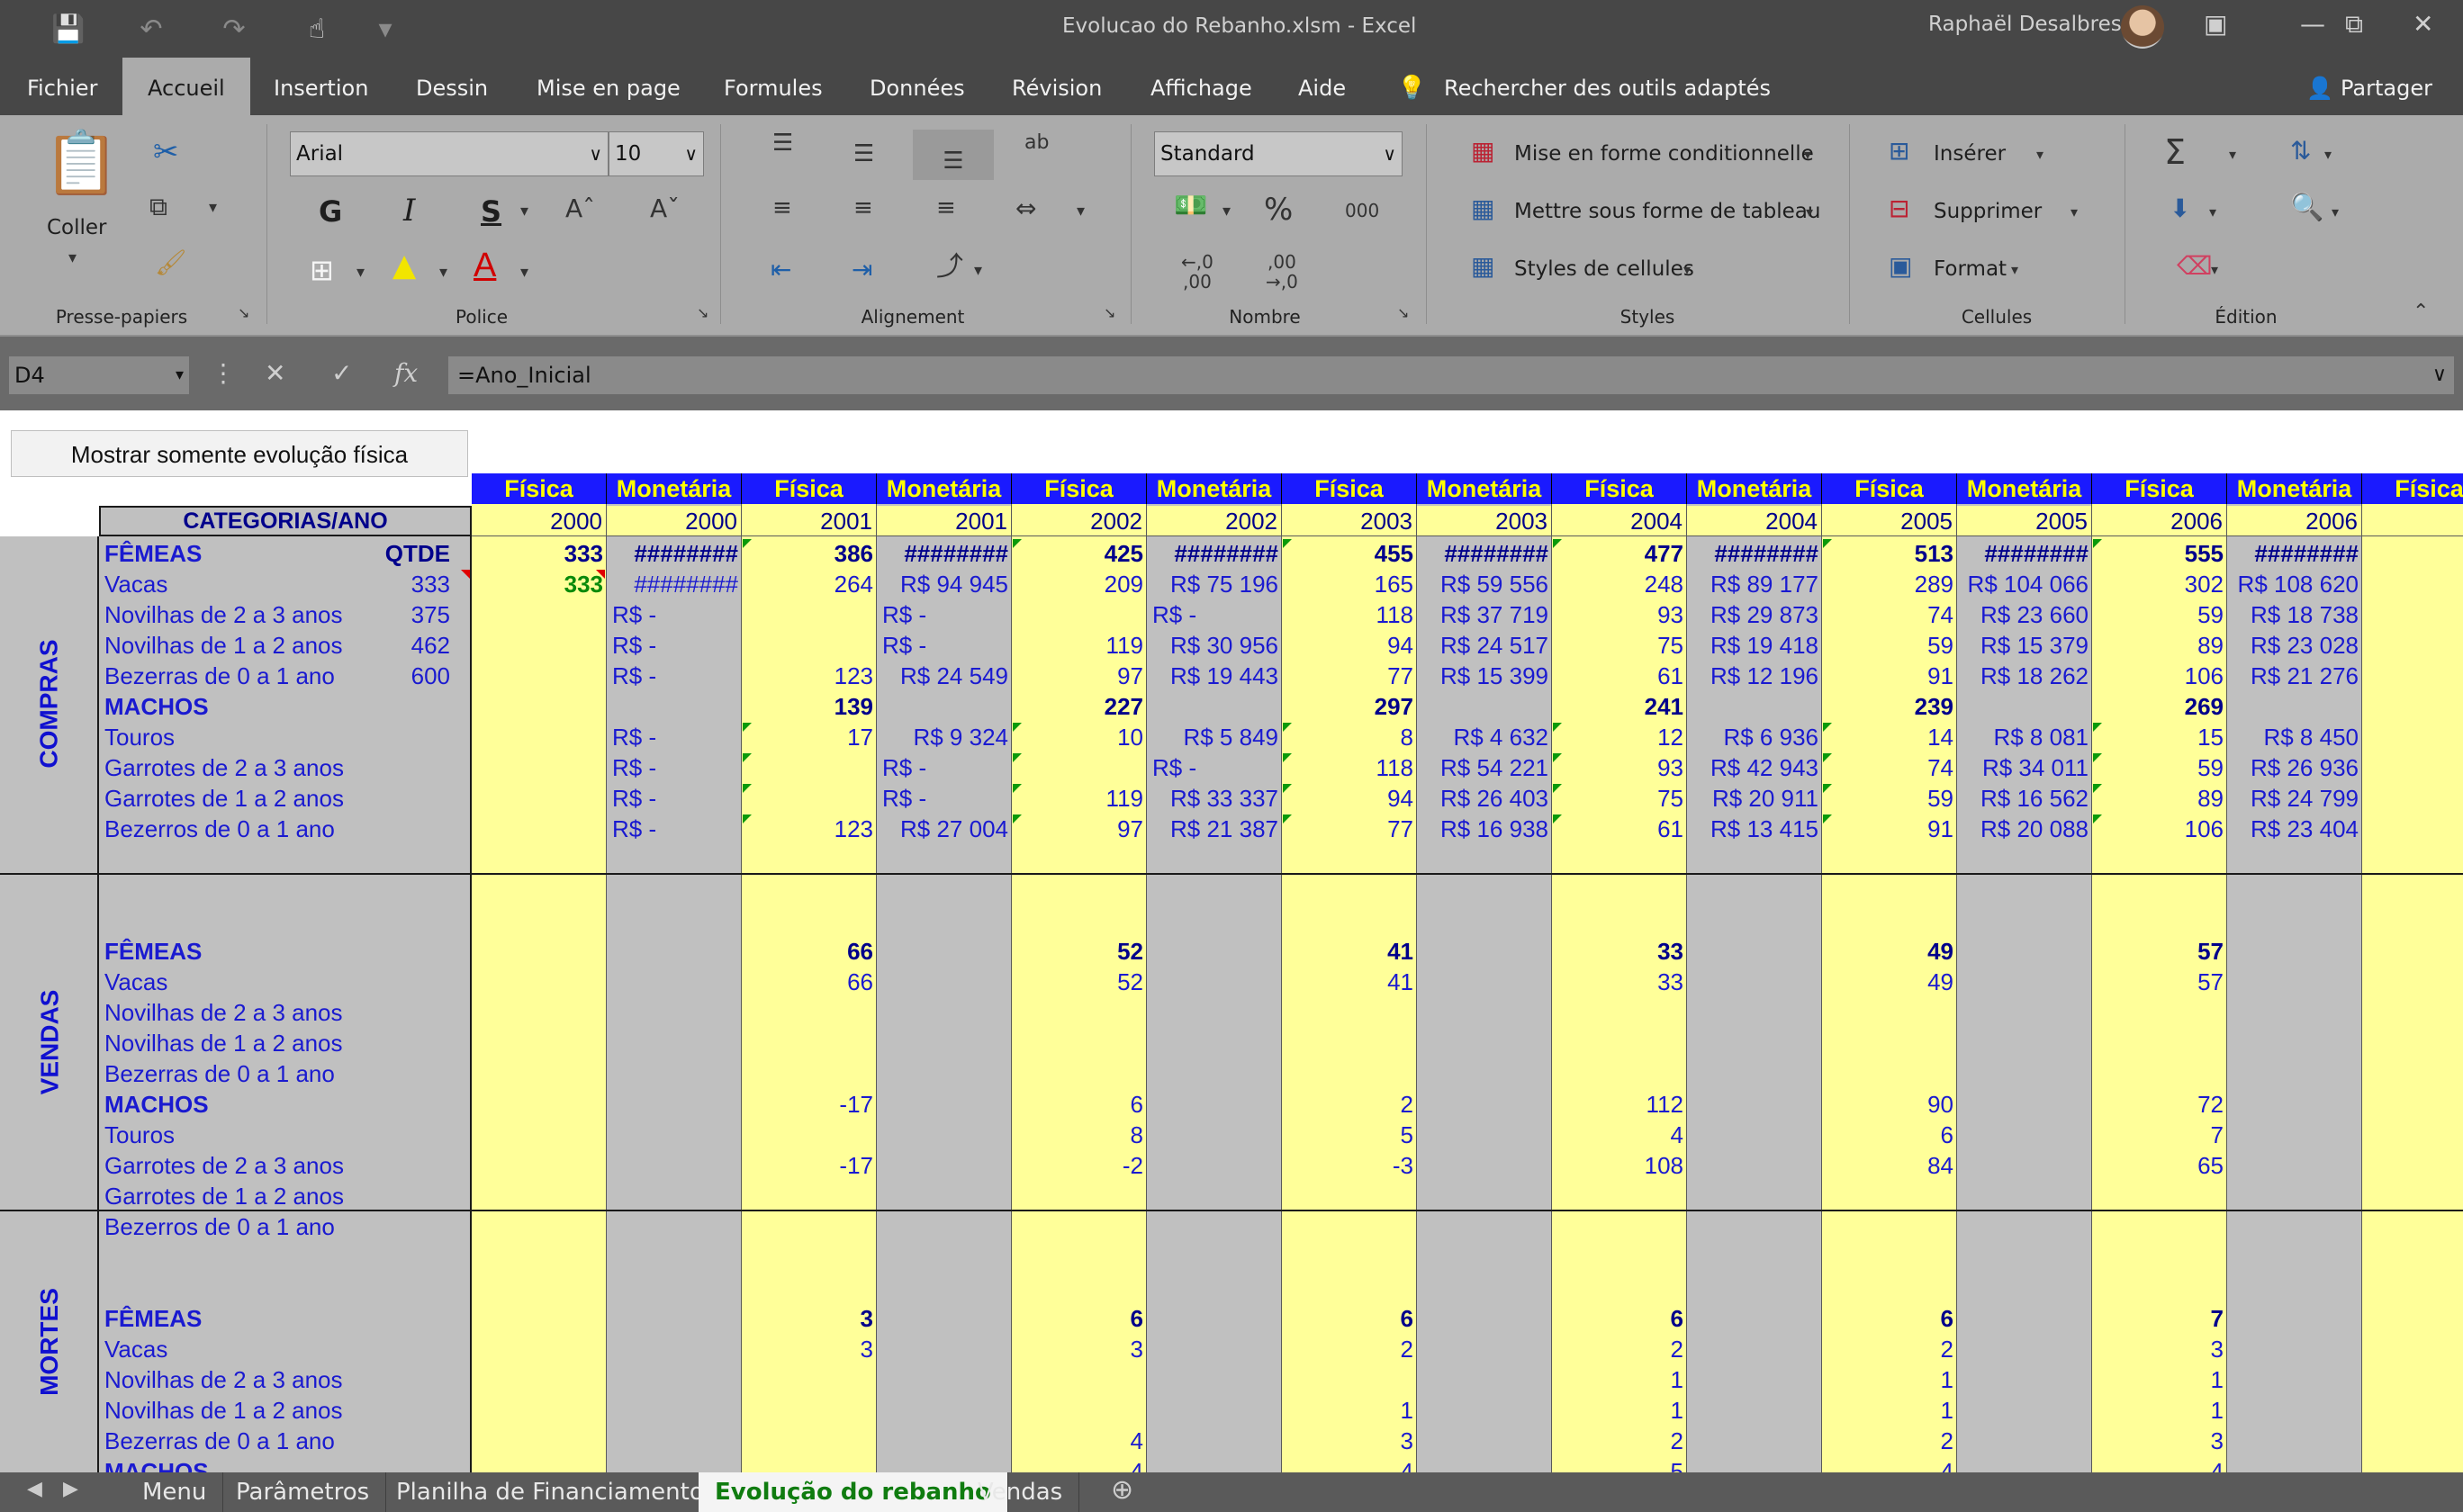  What do you see at coordinates (234, 29) in the screenshot?
I see `redo-icon: ↷` at bounding box center [234, 29].